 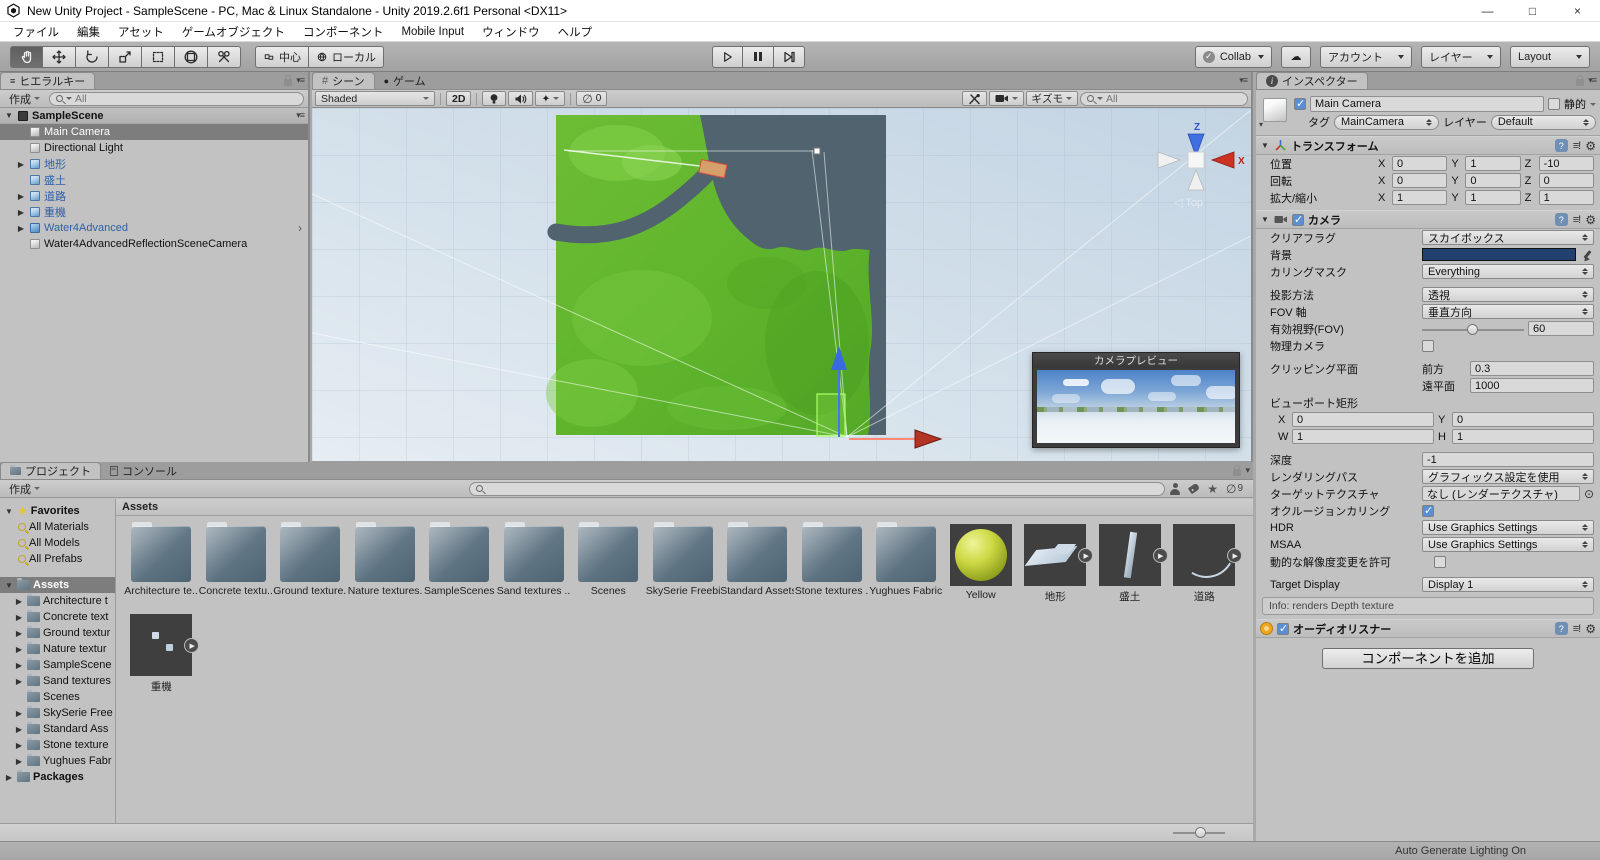 What do you see at coordinates (521, 98) in the screenshot?
I see `audio-toggle` at bounding box center [521, 98].